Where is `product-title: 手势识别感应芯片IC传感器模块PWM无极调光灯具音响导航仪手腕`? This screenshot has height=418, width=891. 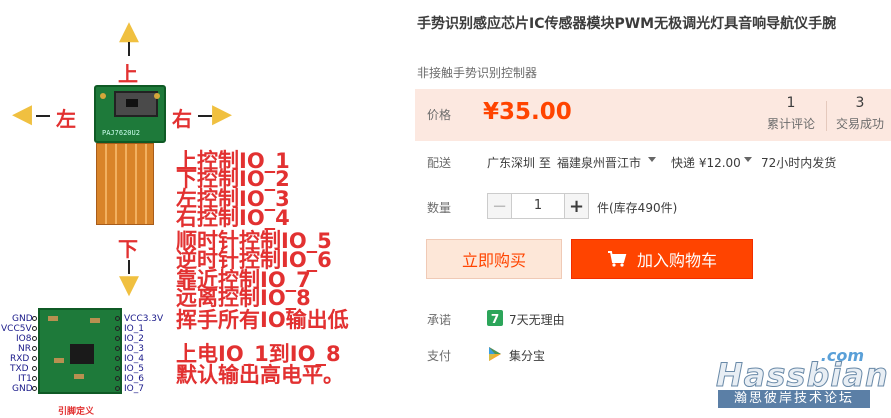 product-title: 手势识别感应芯片IC传感器模块PWM无极调光灯具音响导航仪手腕 is located at coordinates (627, 24).